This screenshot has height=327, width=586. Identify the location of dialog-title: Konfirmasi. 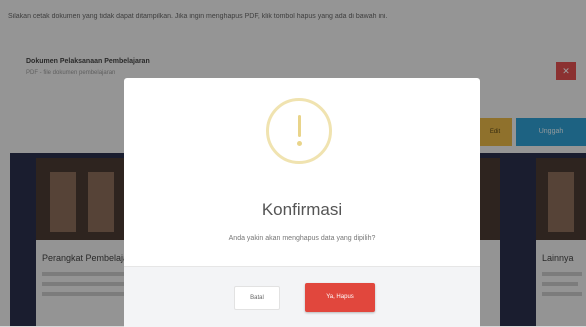
(302, 209).